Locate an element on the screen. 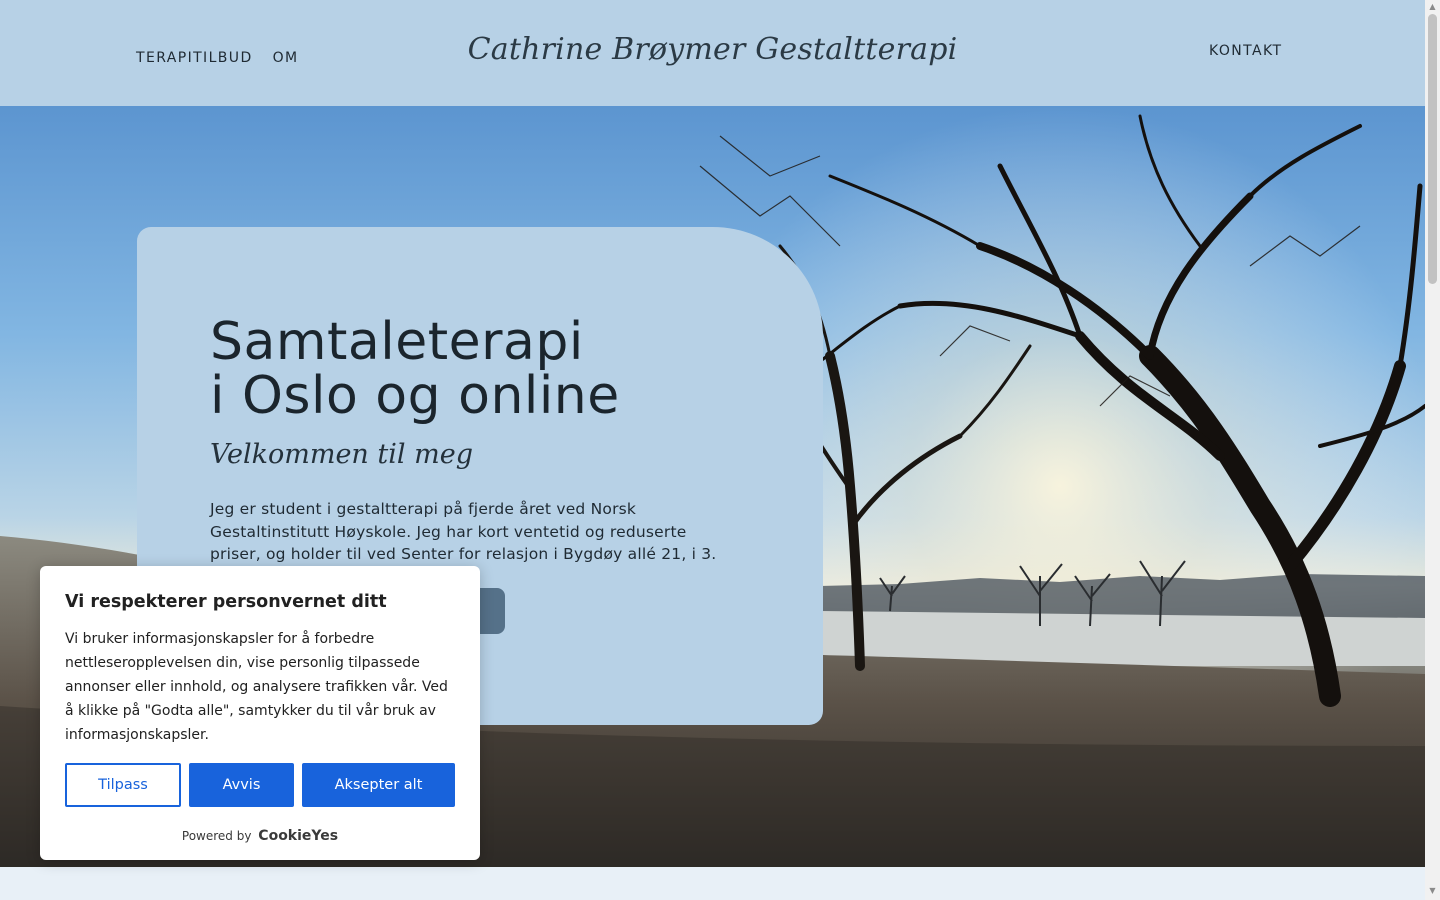 The width and height of the screenshot is (1440, 900). scroll-up-arrow-icon: ▲ is located at coordinates (1432, 7).